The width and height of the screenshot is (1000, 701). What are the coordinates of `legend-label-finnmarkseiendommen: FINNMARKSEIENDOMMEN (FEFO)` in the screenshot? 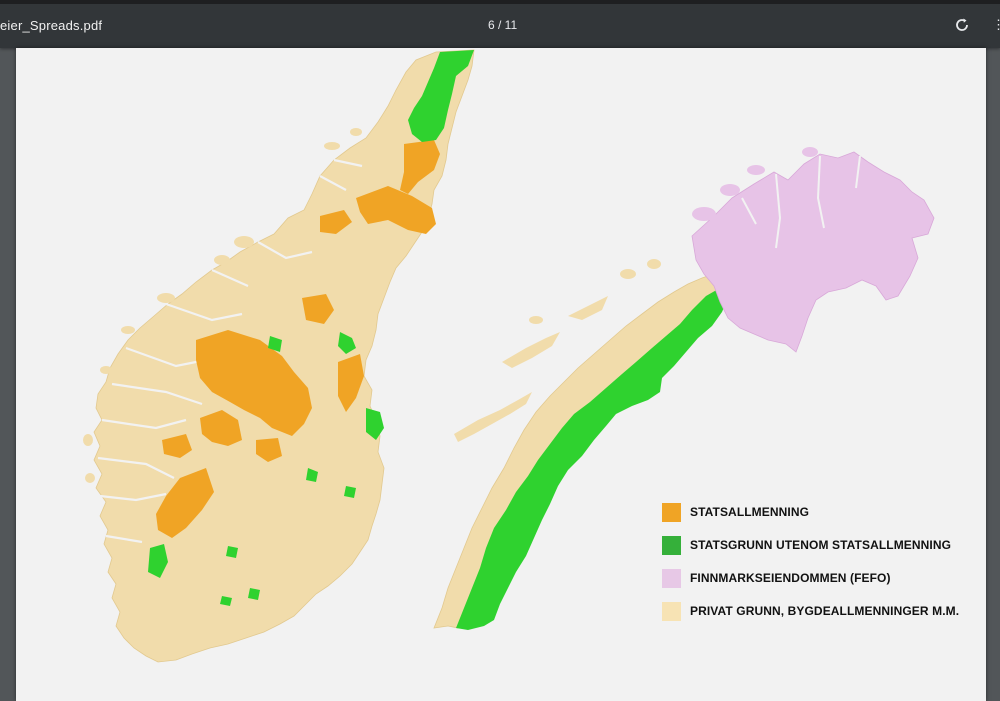 It's located at (790, 578).